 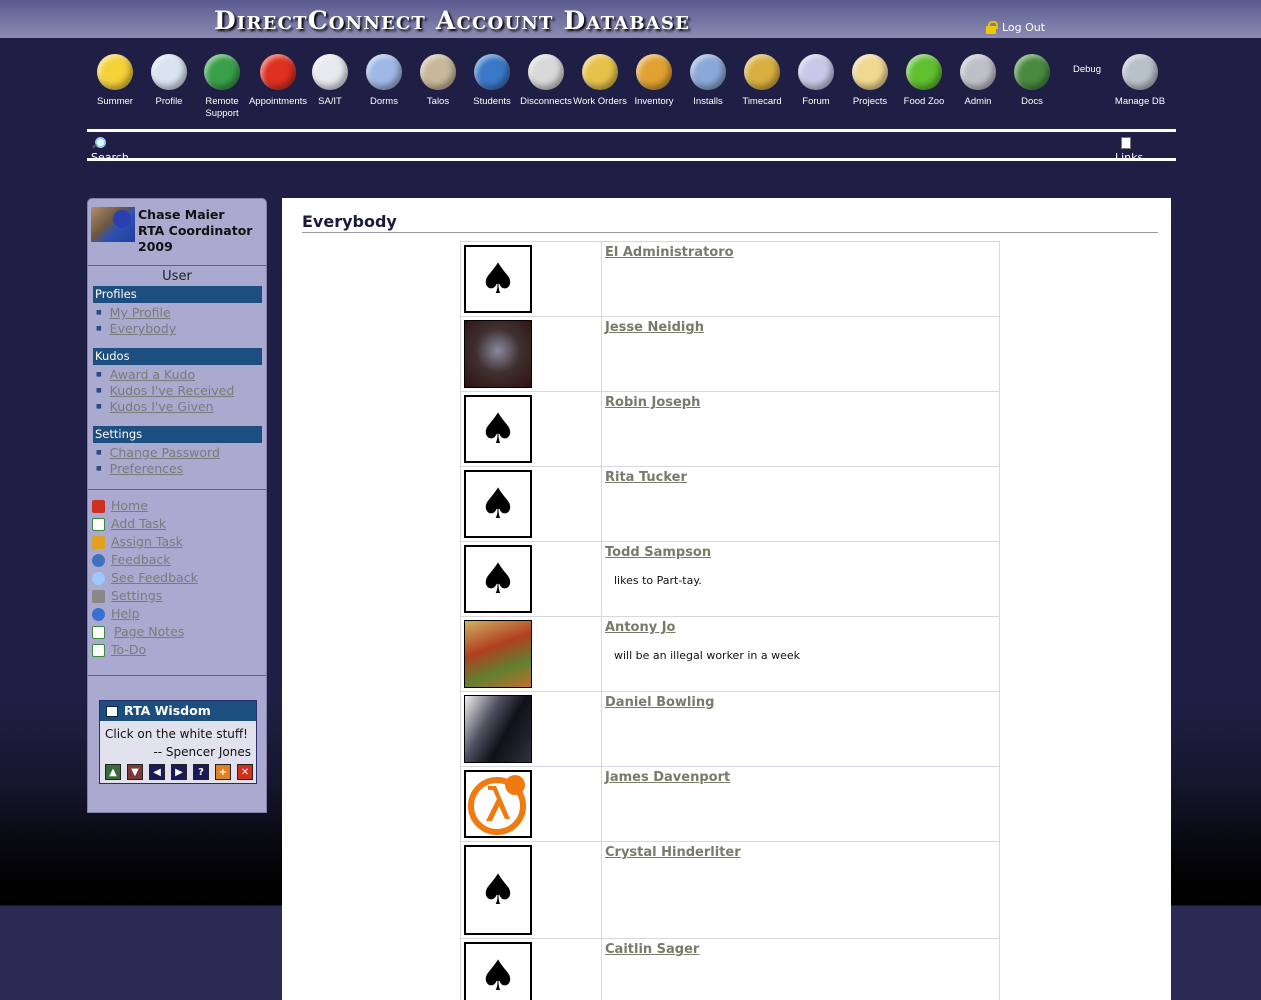 What do you see at coordinates (136, 329) in the screenshot?
I see `sidebar-link-everybody: Everybody` at bounding box center [136, 329].